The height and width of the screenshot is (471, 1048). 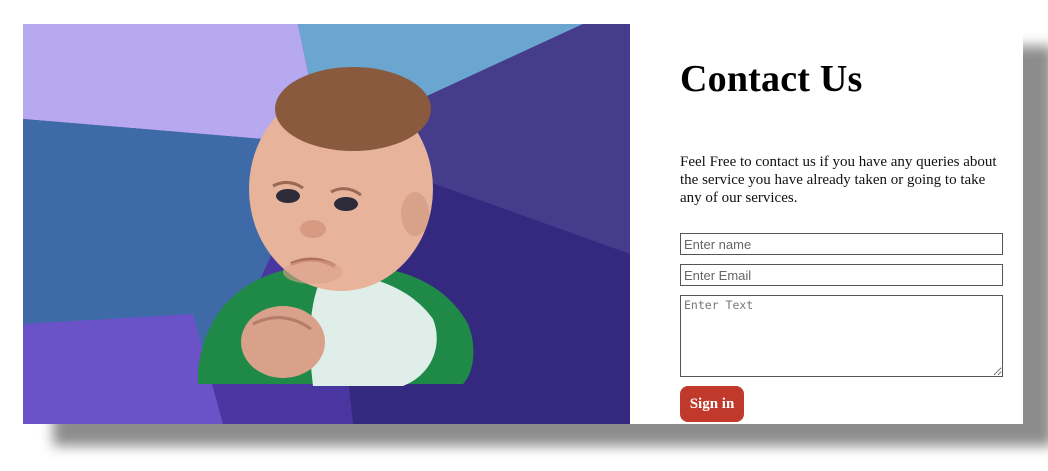 I want to click on message-textarea, so click(x=841, y=336).